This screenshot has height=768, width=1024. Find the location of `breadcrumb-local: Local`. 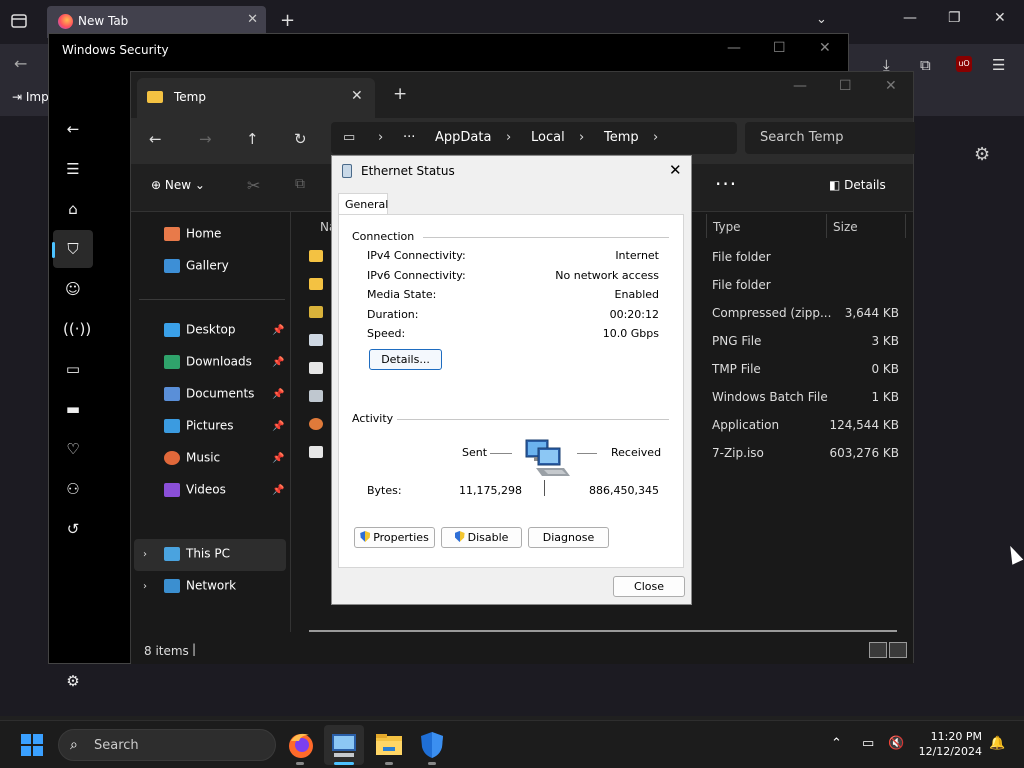

breadcrumb-local: Local is located at coordinates (548, 137).